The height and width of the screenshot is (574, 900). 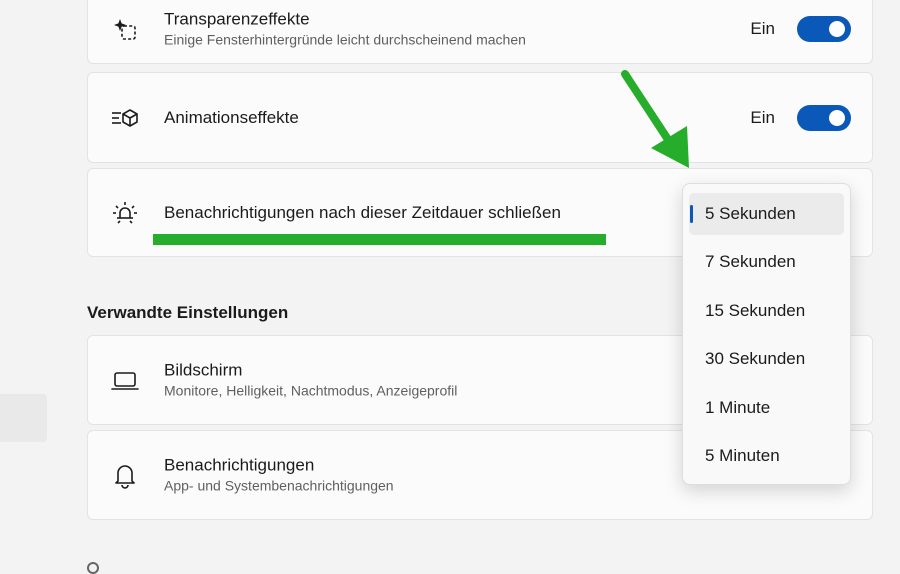 I want to click on nav-selection-indicator, so click(x=23, y=418).